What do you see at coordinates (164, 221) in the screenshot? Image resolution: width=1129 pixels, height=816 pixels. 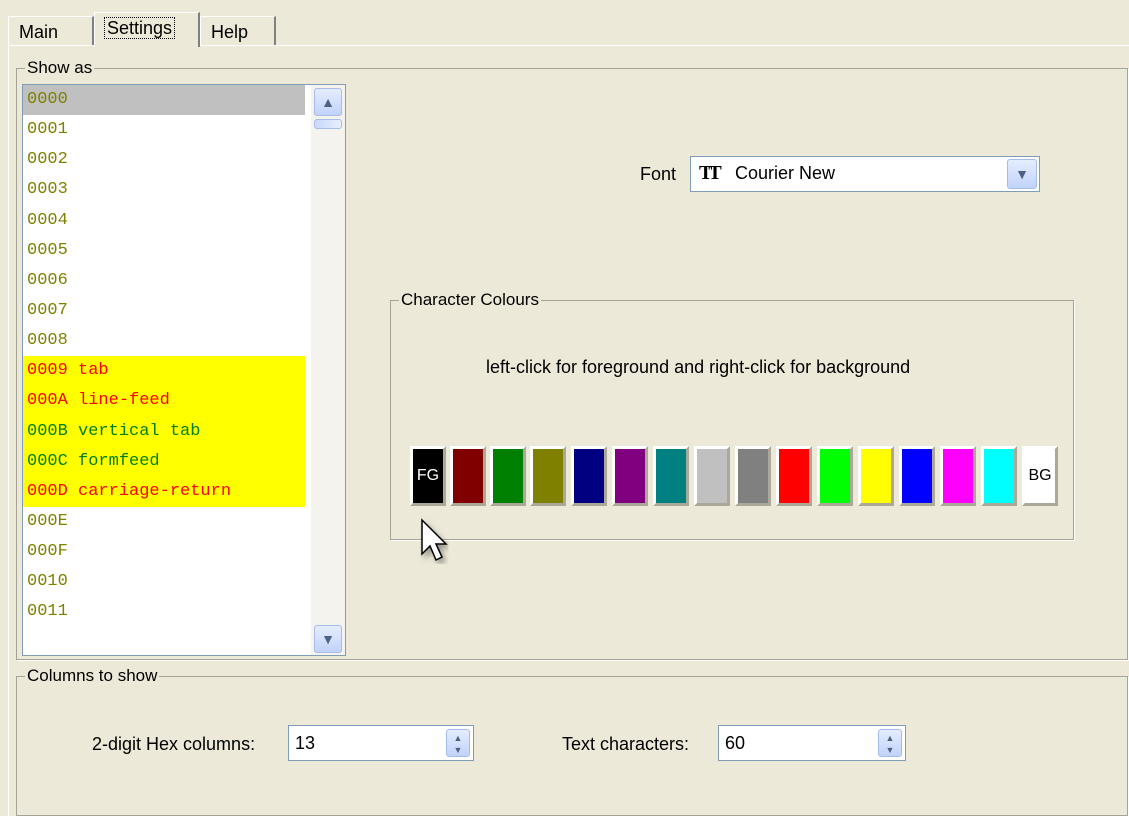 I see `list-item: 0004` at bounding box center [164, 221].